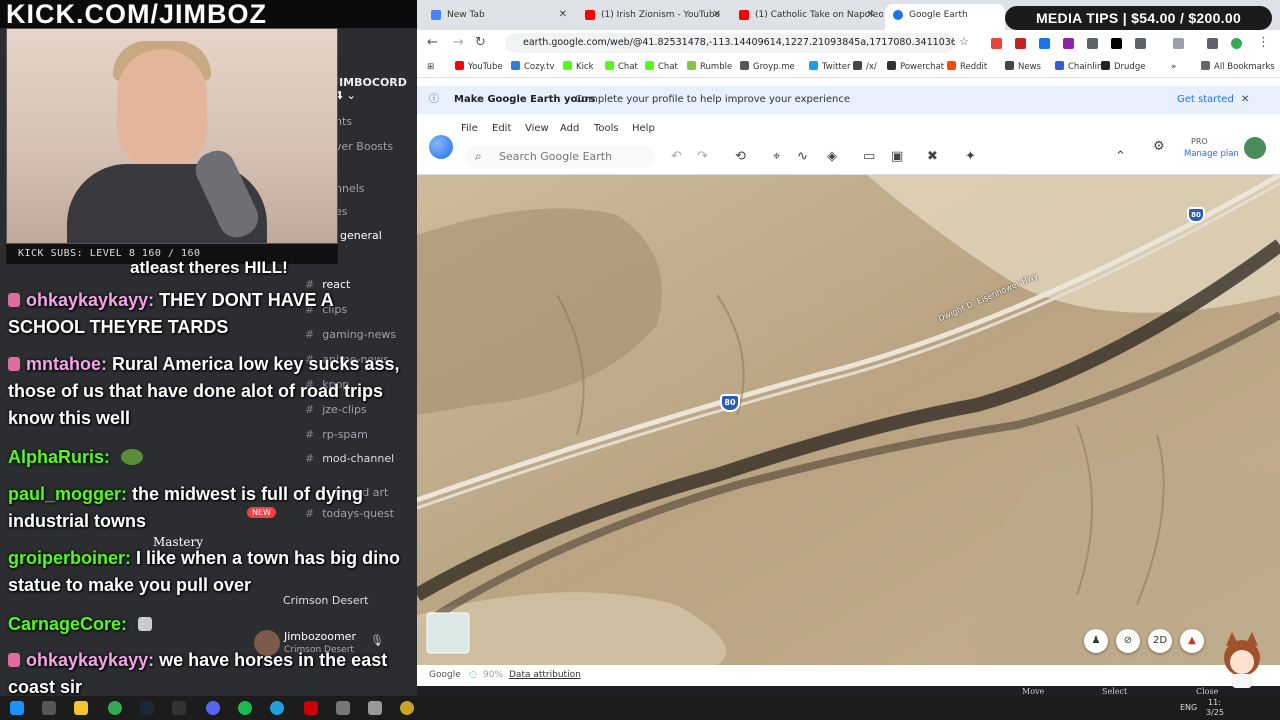 The height and width of the screenshot is (720, 1280). Describe the element at coordinates (1238, 67) in the screenshot. I see `all-bookmarks: All Bookmarks` at that location.